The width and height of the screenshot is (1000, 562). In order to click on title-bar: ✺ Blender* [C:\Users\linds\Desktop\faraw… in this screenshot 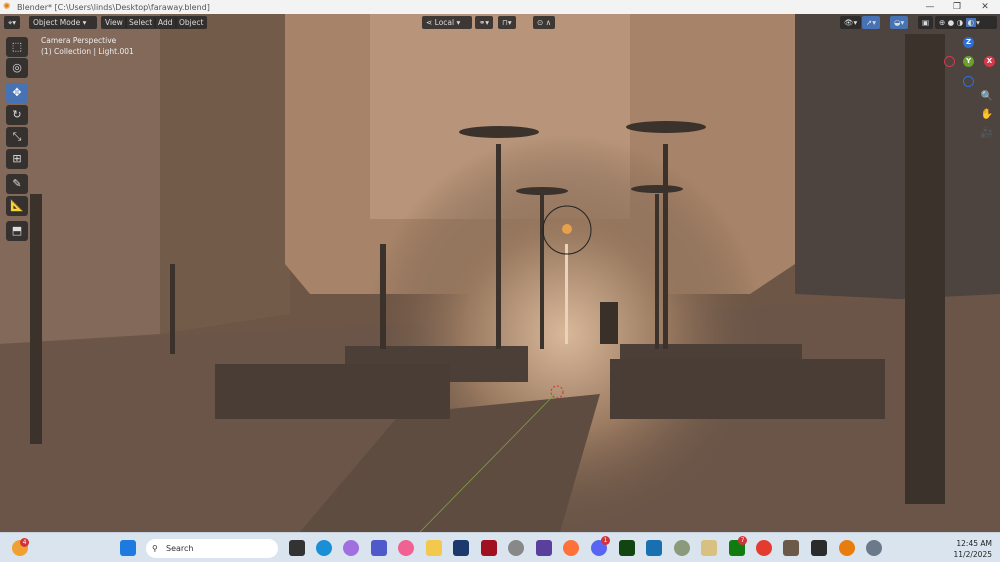, I will do `click(500, 7)`.